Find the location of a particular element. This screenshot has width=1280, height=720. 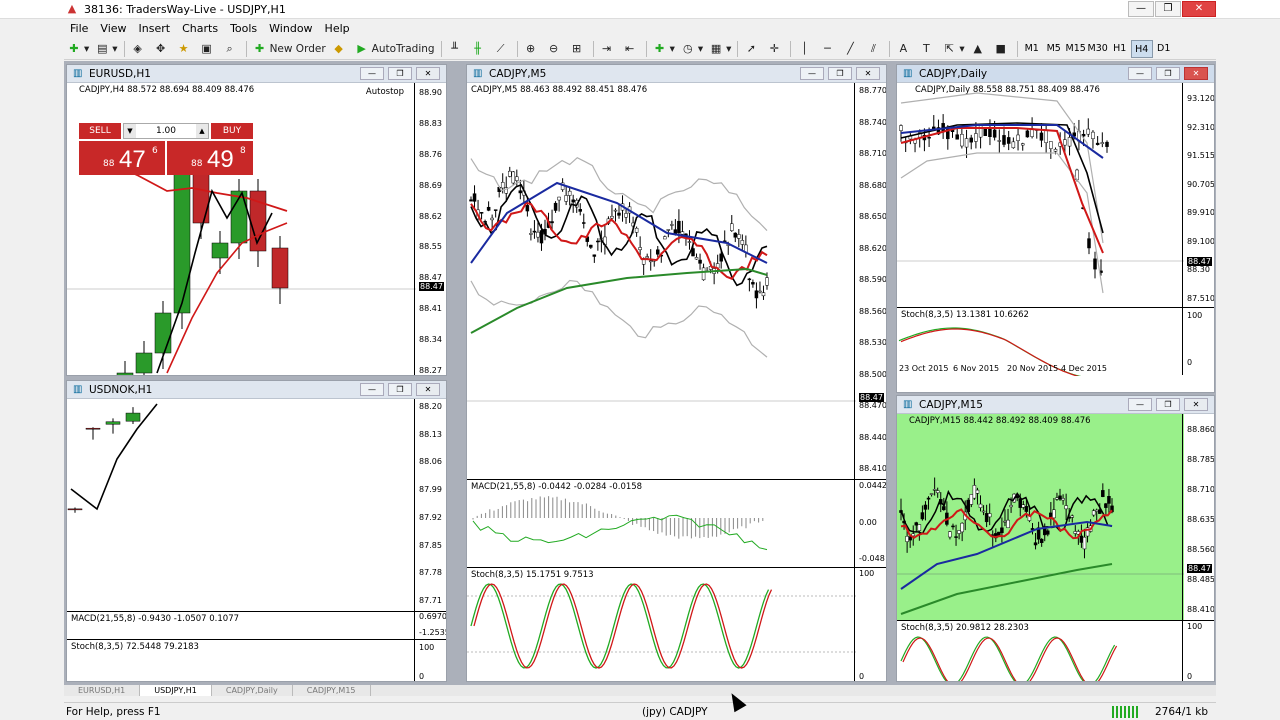

chart-window-header: ▥ CADJPY,M15 — ❐ ✕ is located at coordinates (1055, 405).